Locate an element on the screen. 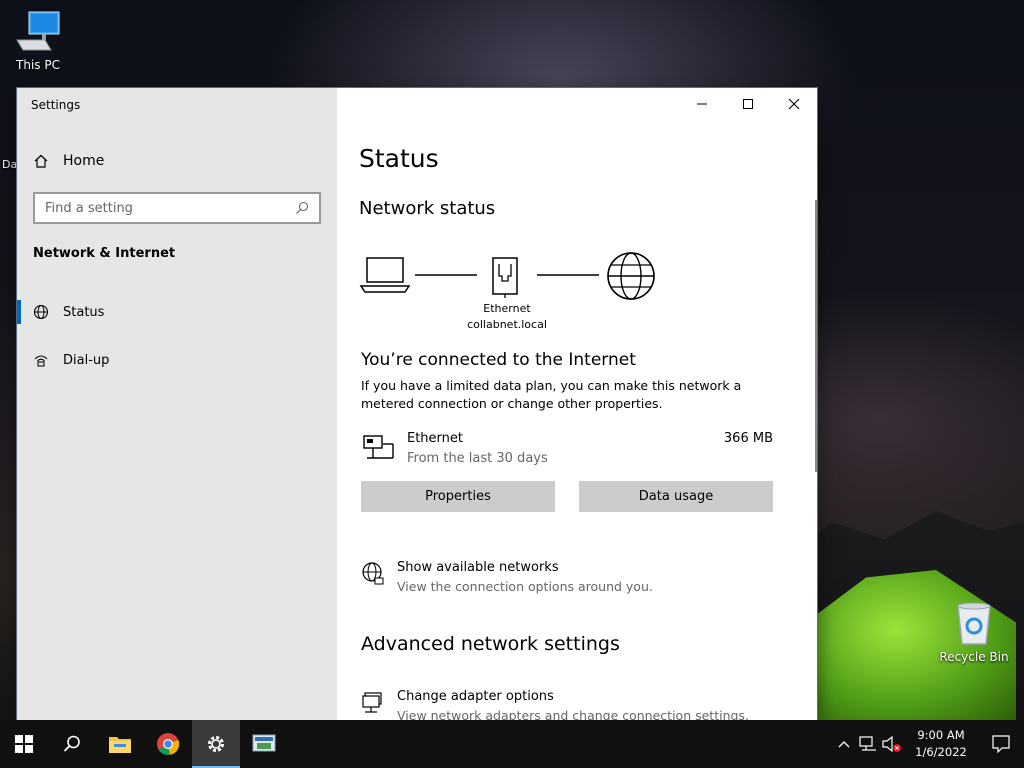 This screenshot has width=1024, height=768. close-icon is located at coordinates (794, 104).